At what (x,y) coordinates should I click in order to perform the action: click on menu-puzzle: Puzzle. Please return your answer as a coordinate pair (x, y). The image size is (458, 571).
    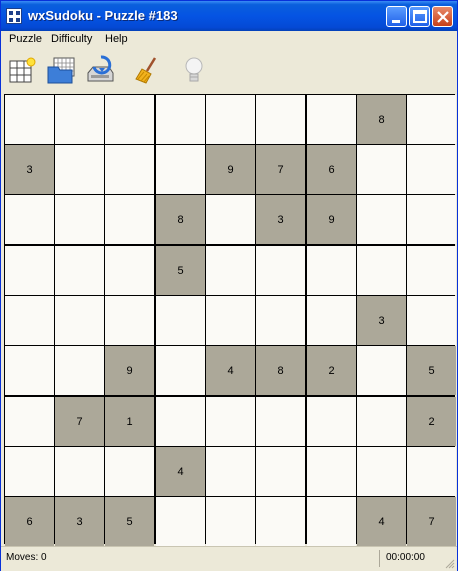
    Looking at the image, I should click on (25, 39).